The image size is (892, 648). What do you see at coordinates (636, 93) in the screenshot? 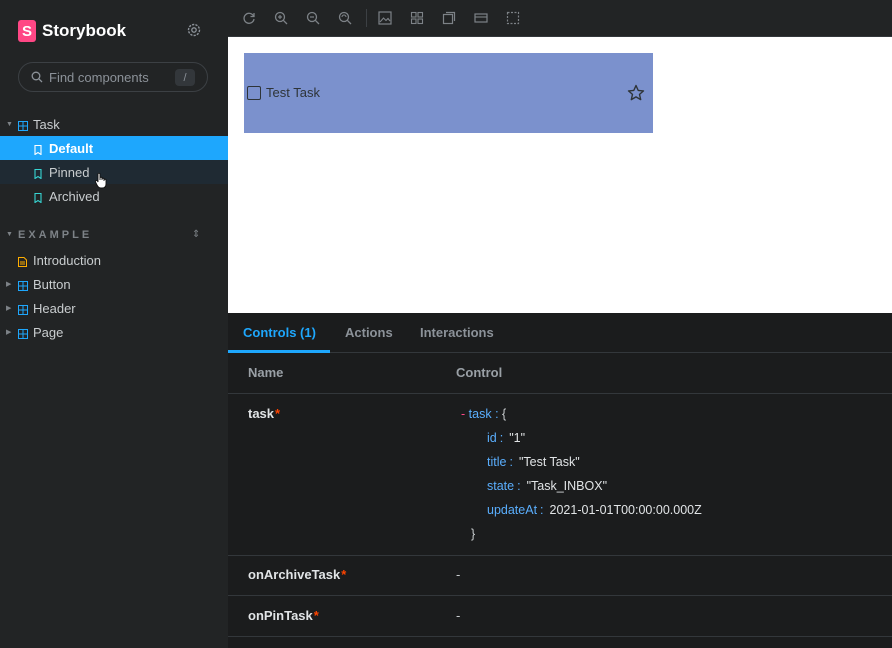
I see `pin-star-icon` at bounding box center [636, 93].